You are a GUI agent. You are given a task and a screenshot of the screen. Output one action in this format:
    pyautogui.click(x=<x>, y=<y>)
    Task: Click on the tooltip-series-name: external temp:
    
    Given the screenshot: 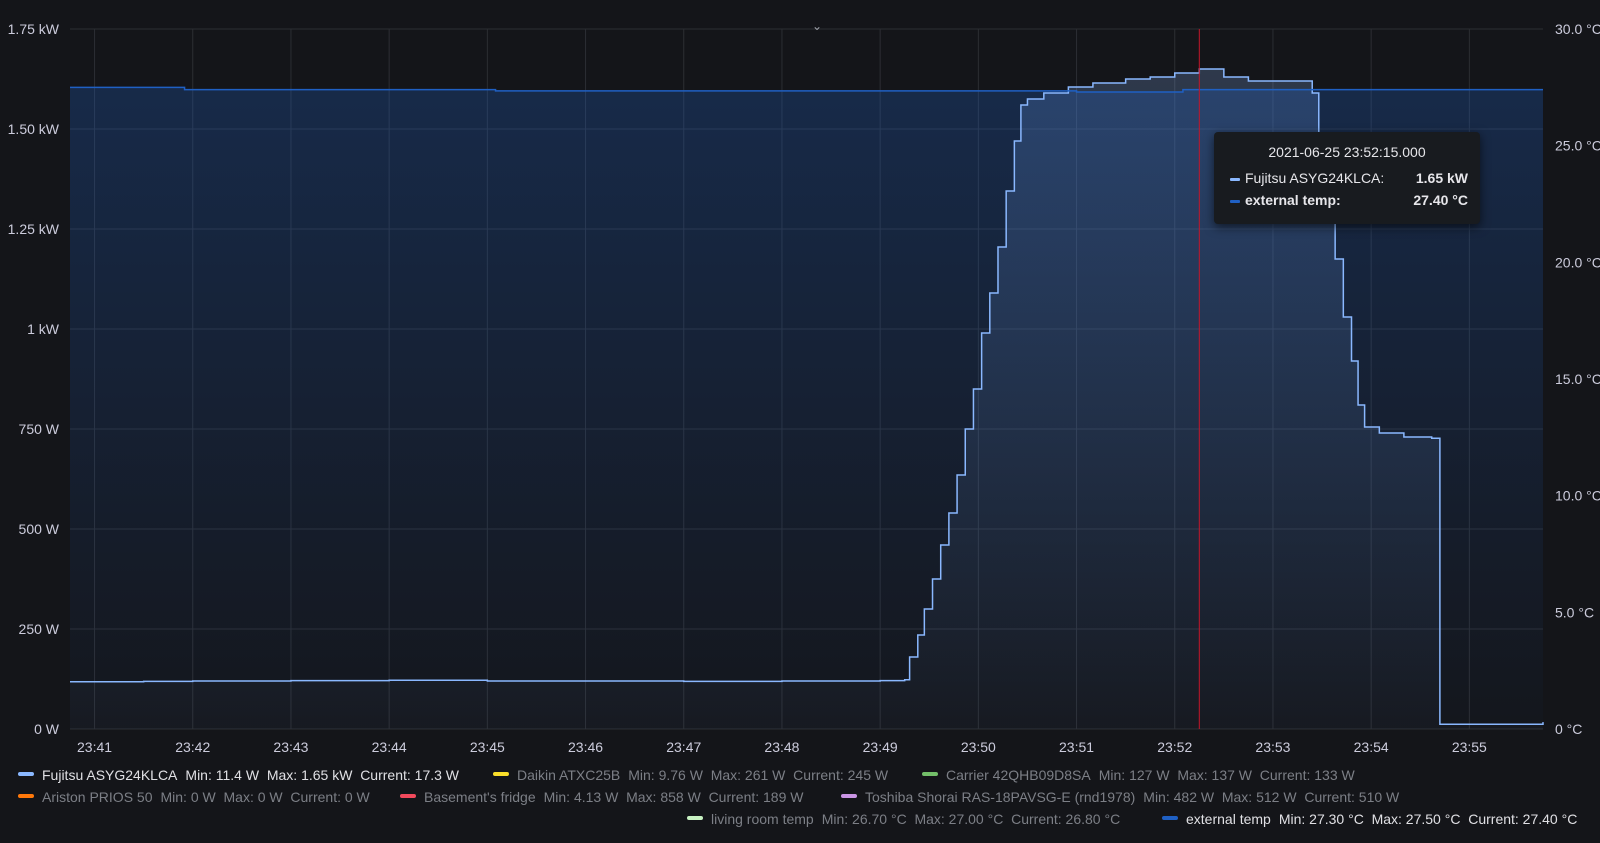 What is the action you would take?
    pyautogui.click(x=1293, y=200)
    